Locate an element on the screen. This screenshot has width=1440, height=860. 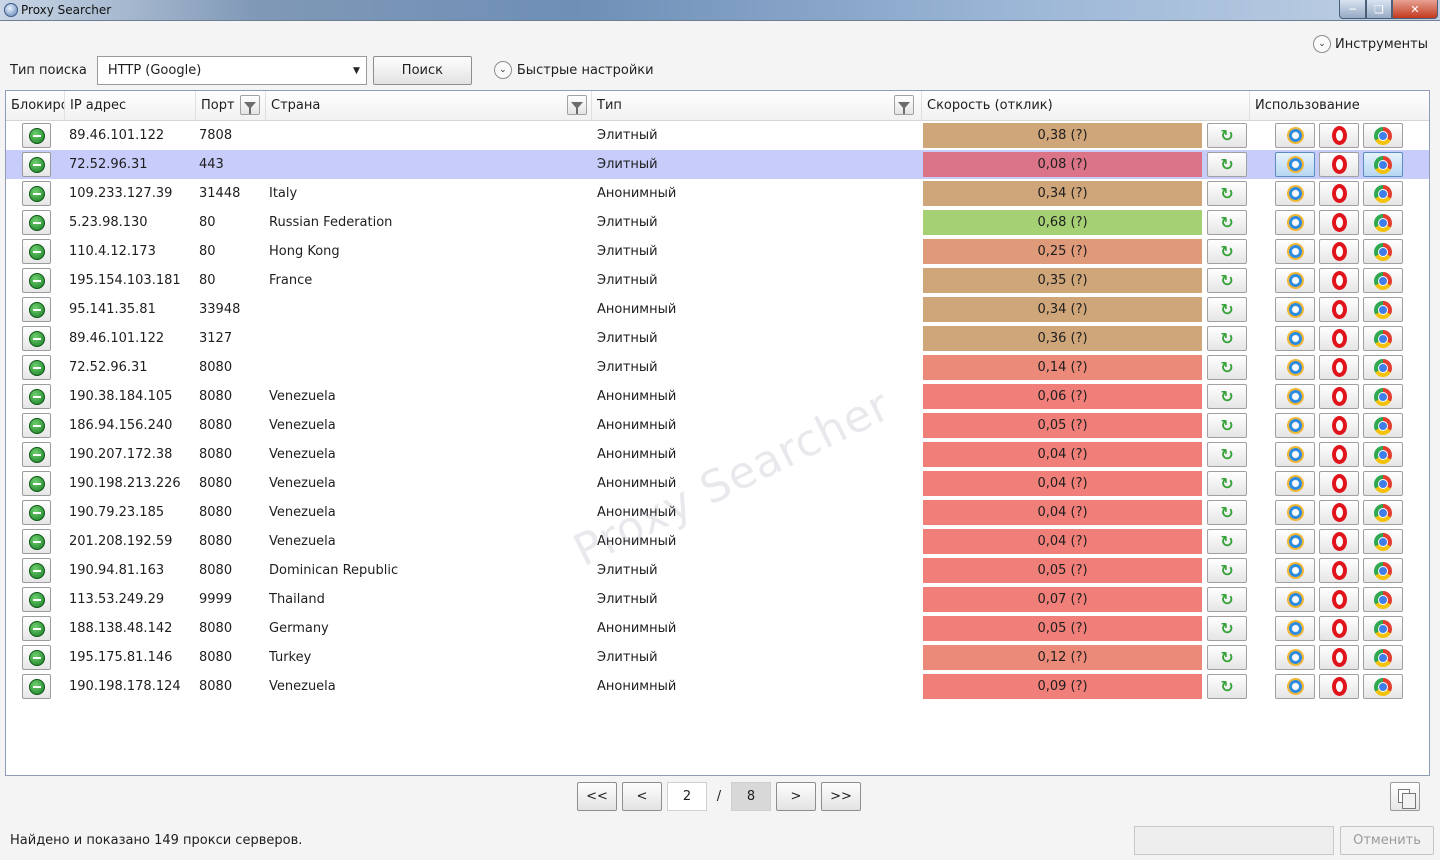
search-button: Поиск is located at coordinates (422, 70).